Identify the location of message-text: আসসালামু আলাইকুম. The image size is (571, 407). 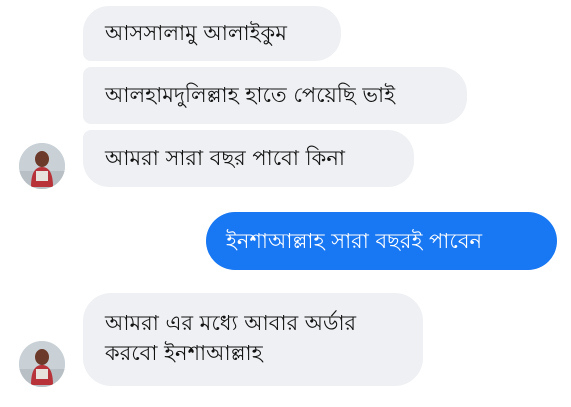
(196, 33).